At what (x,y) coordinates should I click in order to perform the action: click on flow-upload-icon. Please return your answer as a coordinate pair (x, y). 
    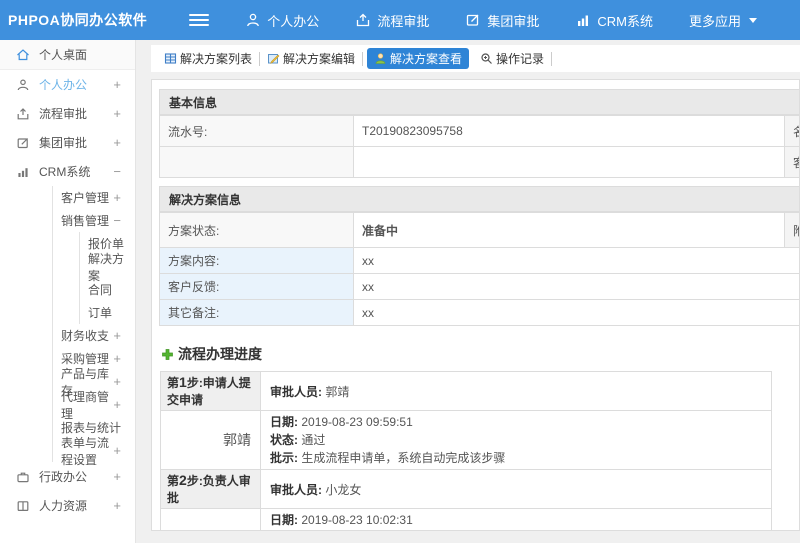
    Looking at the image, I should click on (23, 113).